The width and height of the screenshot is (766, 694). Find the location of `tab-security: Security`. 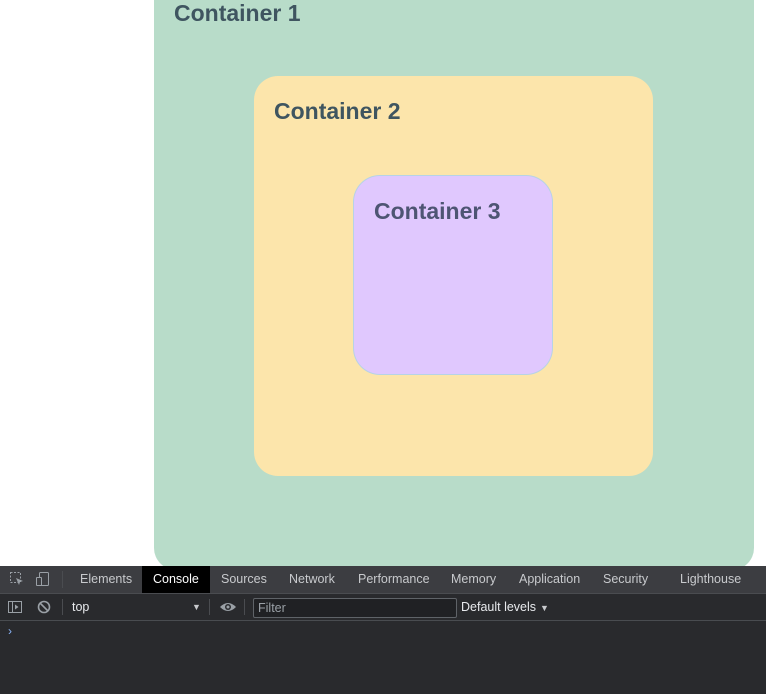

tab-security: Security is located at coordinates (625, 579).